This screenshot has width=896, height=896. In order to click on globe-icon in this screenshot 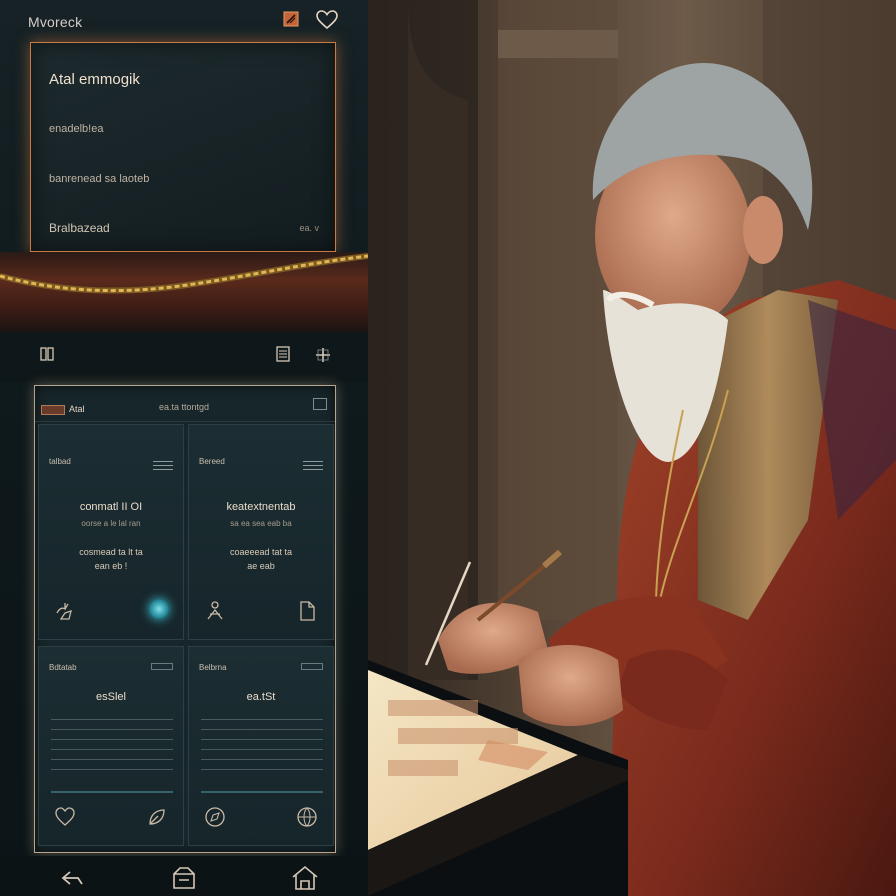, I will do `click(307, 817)`.